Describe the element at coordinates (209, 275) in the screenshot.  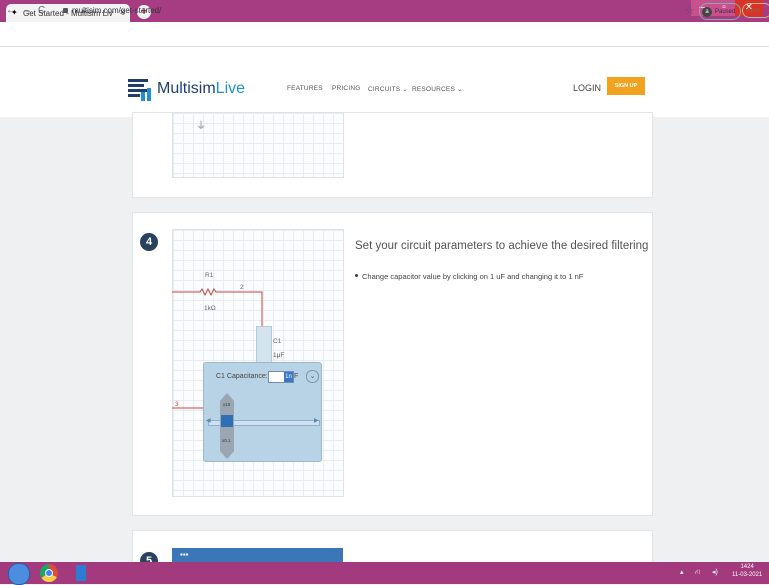
I see `r1-label: R1` at that location.